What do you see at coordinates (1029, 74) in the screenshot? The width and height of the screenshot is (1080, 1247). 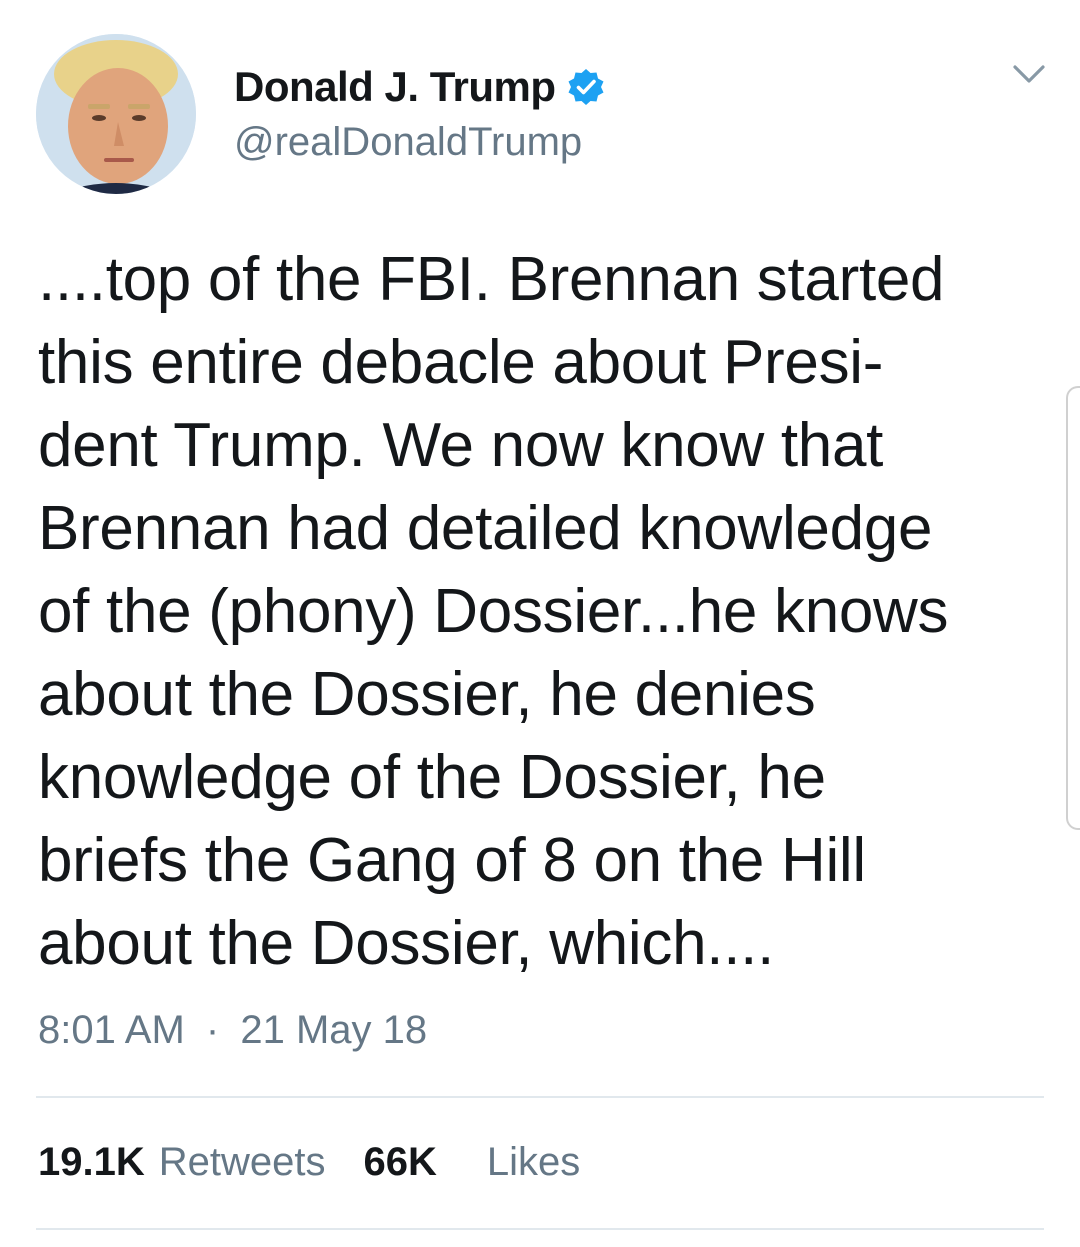 I see `chevron-down-icon` at bounding box center [1029, 74].